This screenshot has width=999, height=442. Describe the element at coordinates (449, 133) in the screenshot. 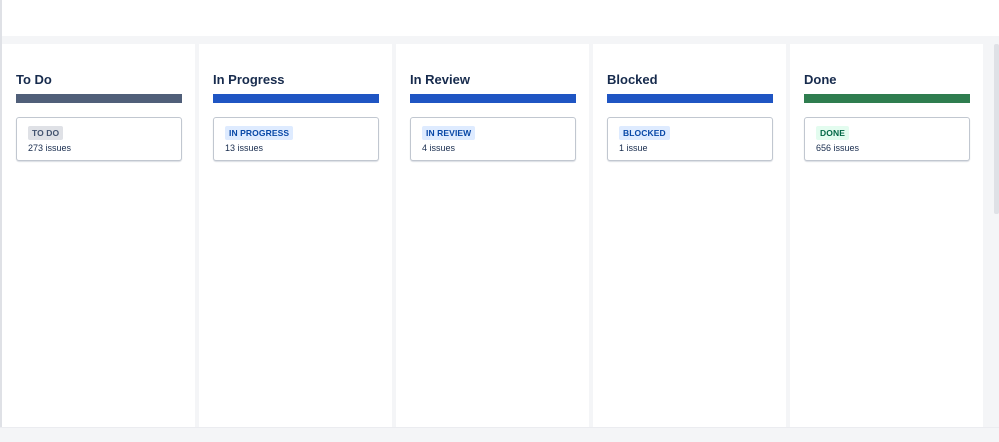

I see `status-lozenge: IN REVIEW` at that location.